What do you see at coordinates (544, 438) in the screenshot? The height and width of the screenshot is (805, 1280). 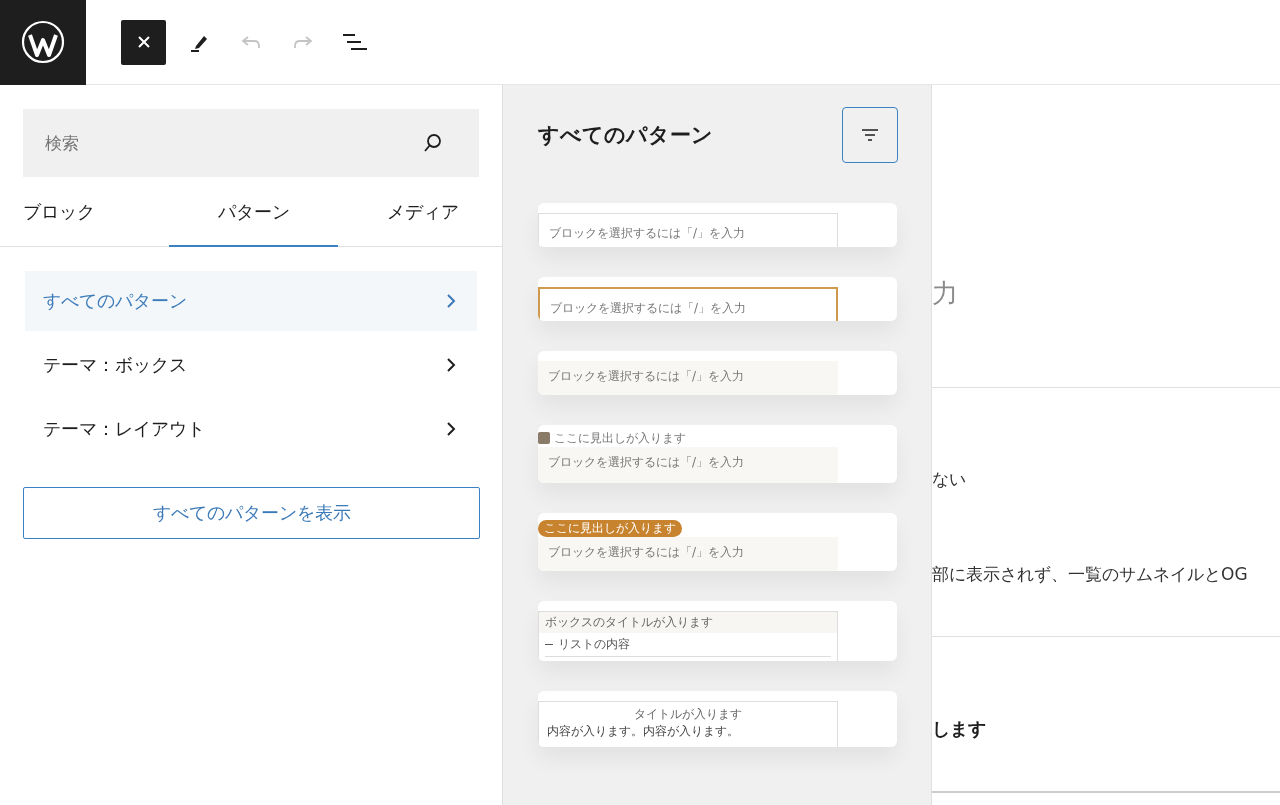 I see `heading-icon` at bounding box center [544, 438].